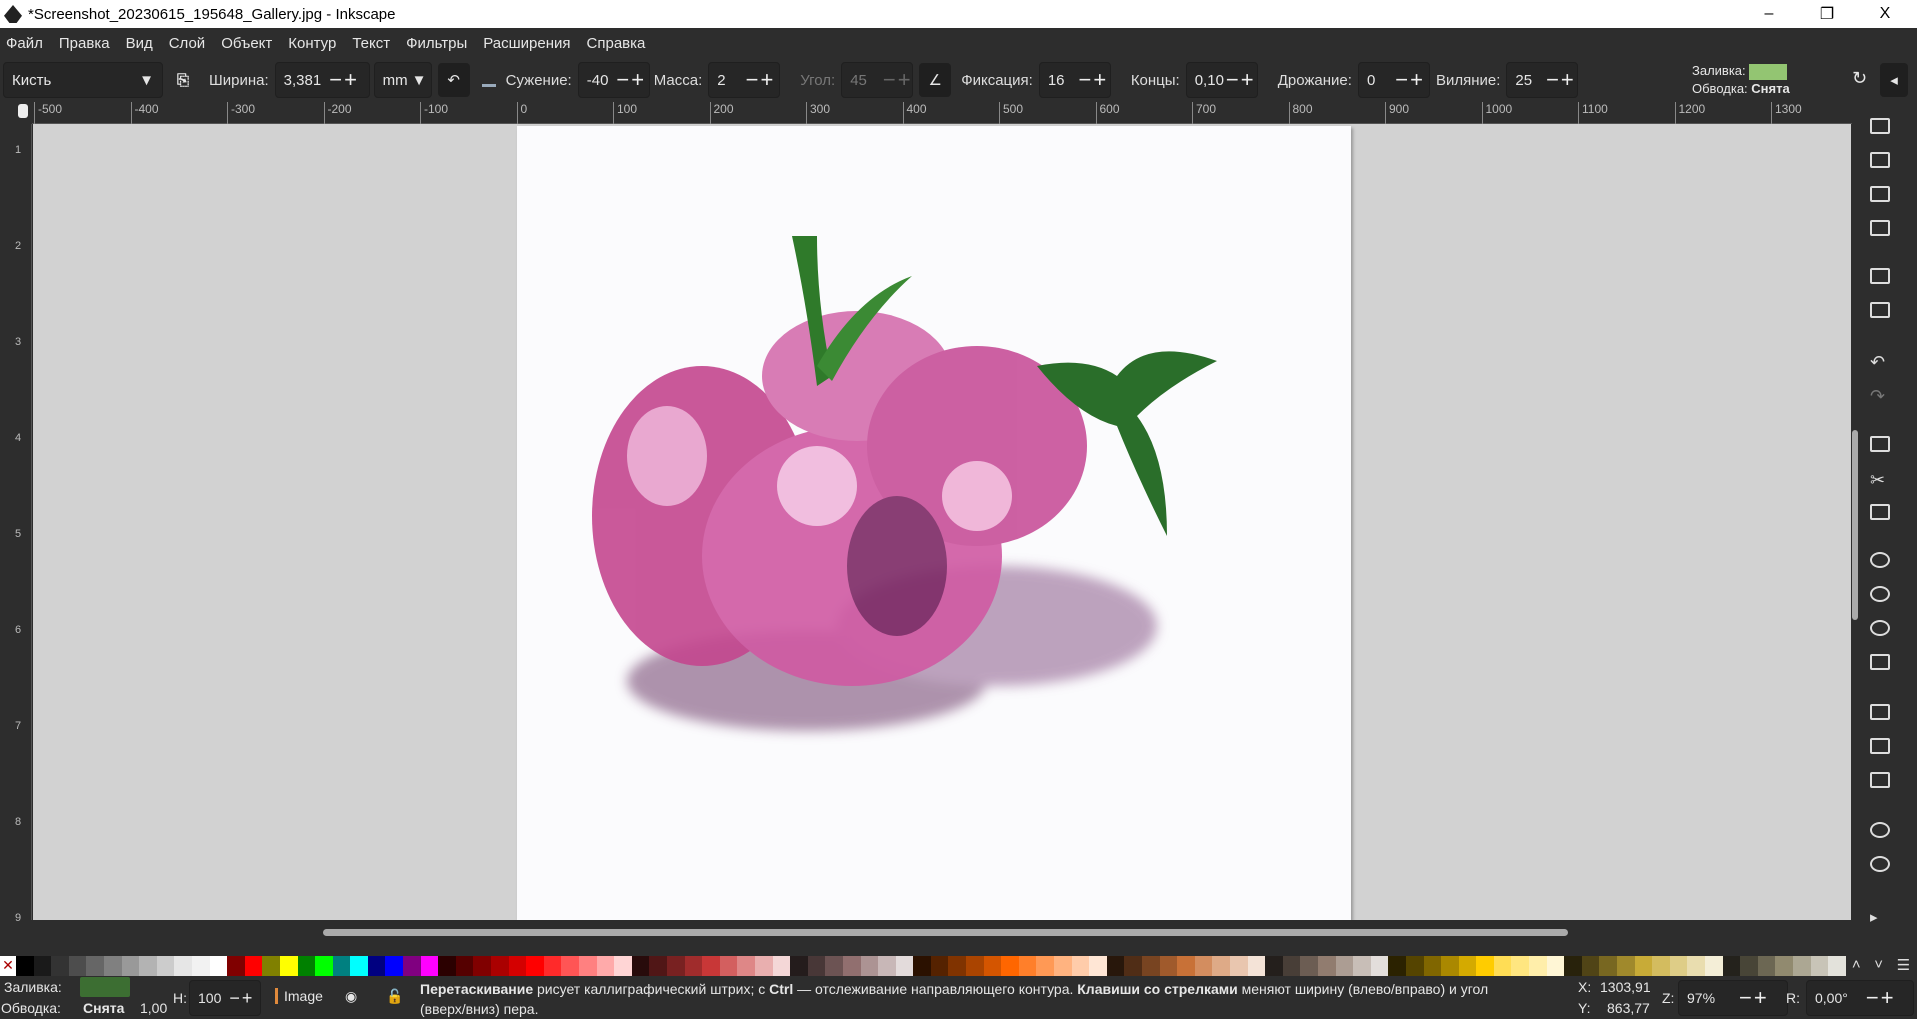 Image resolution: width=1917 pixels, height=1019 pixels. I want to click on palette-menu-icon: ☰, so click(1903, 966).